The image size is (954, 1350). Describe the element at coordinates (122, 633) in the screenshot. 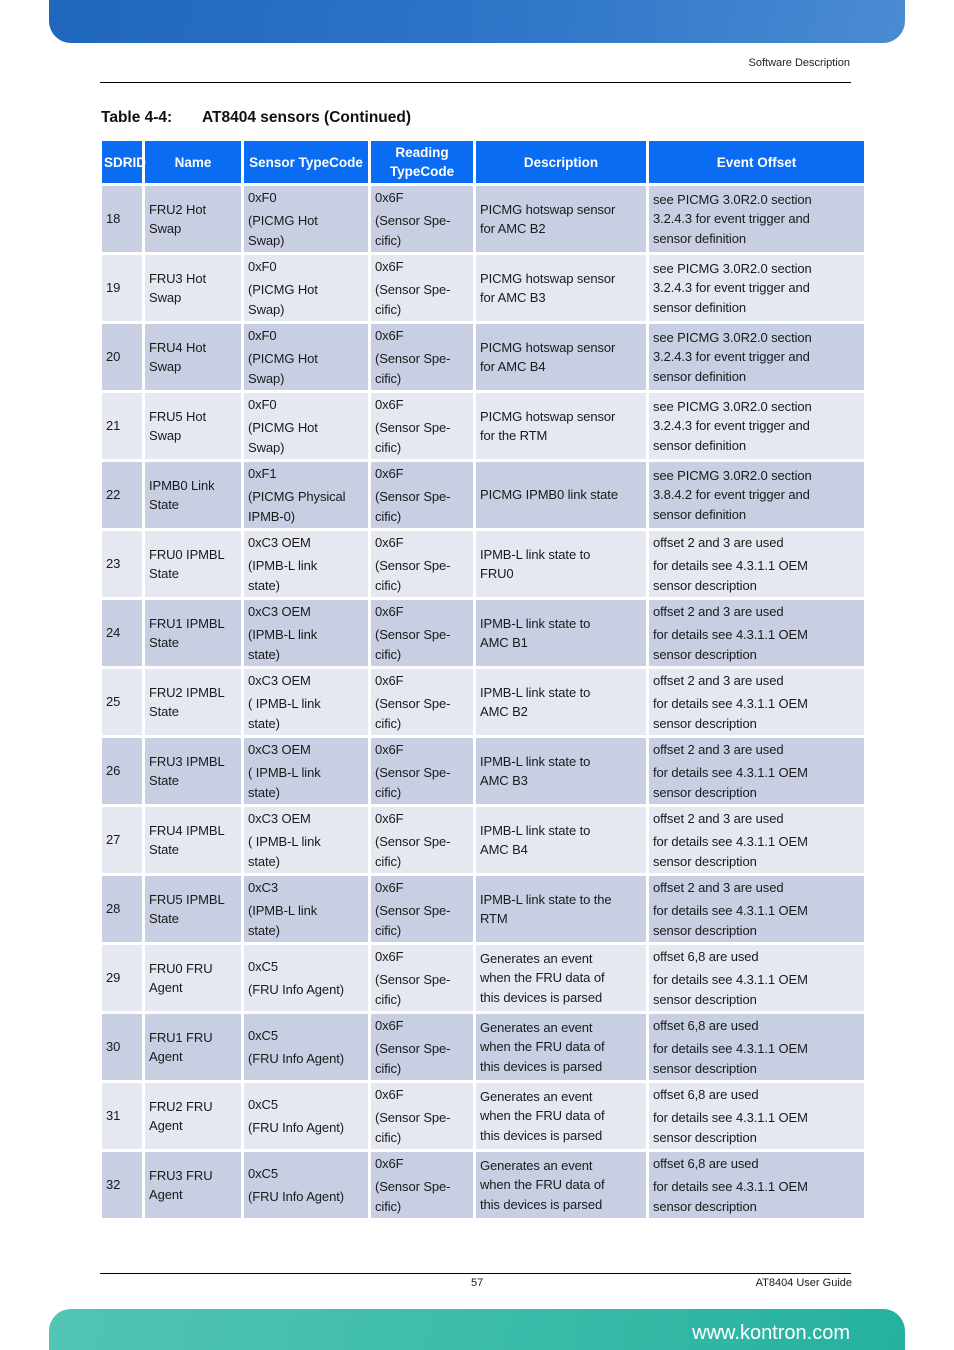

I see `cell-id: 24` at that location.